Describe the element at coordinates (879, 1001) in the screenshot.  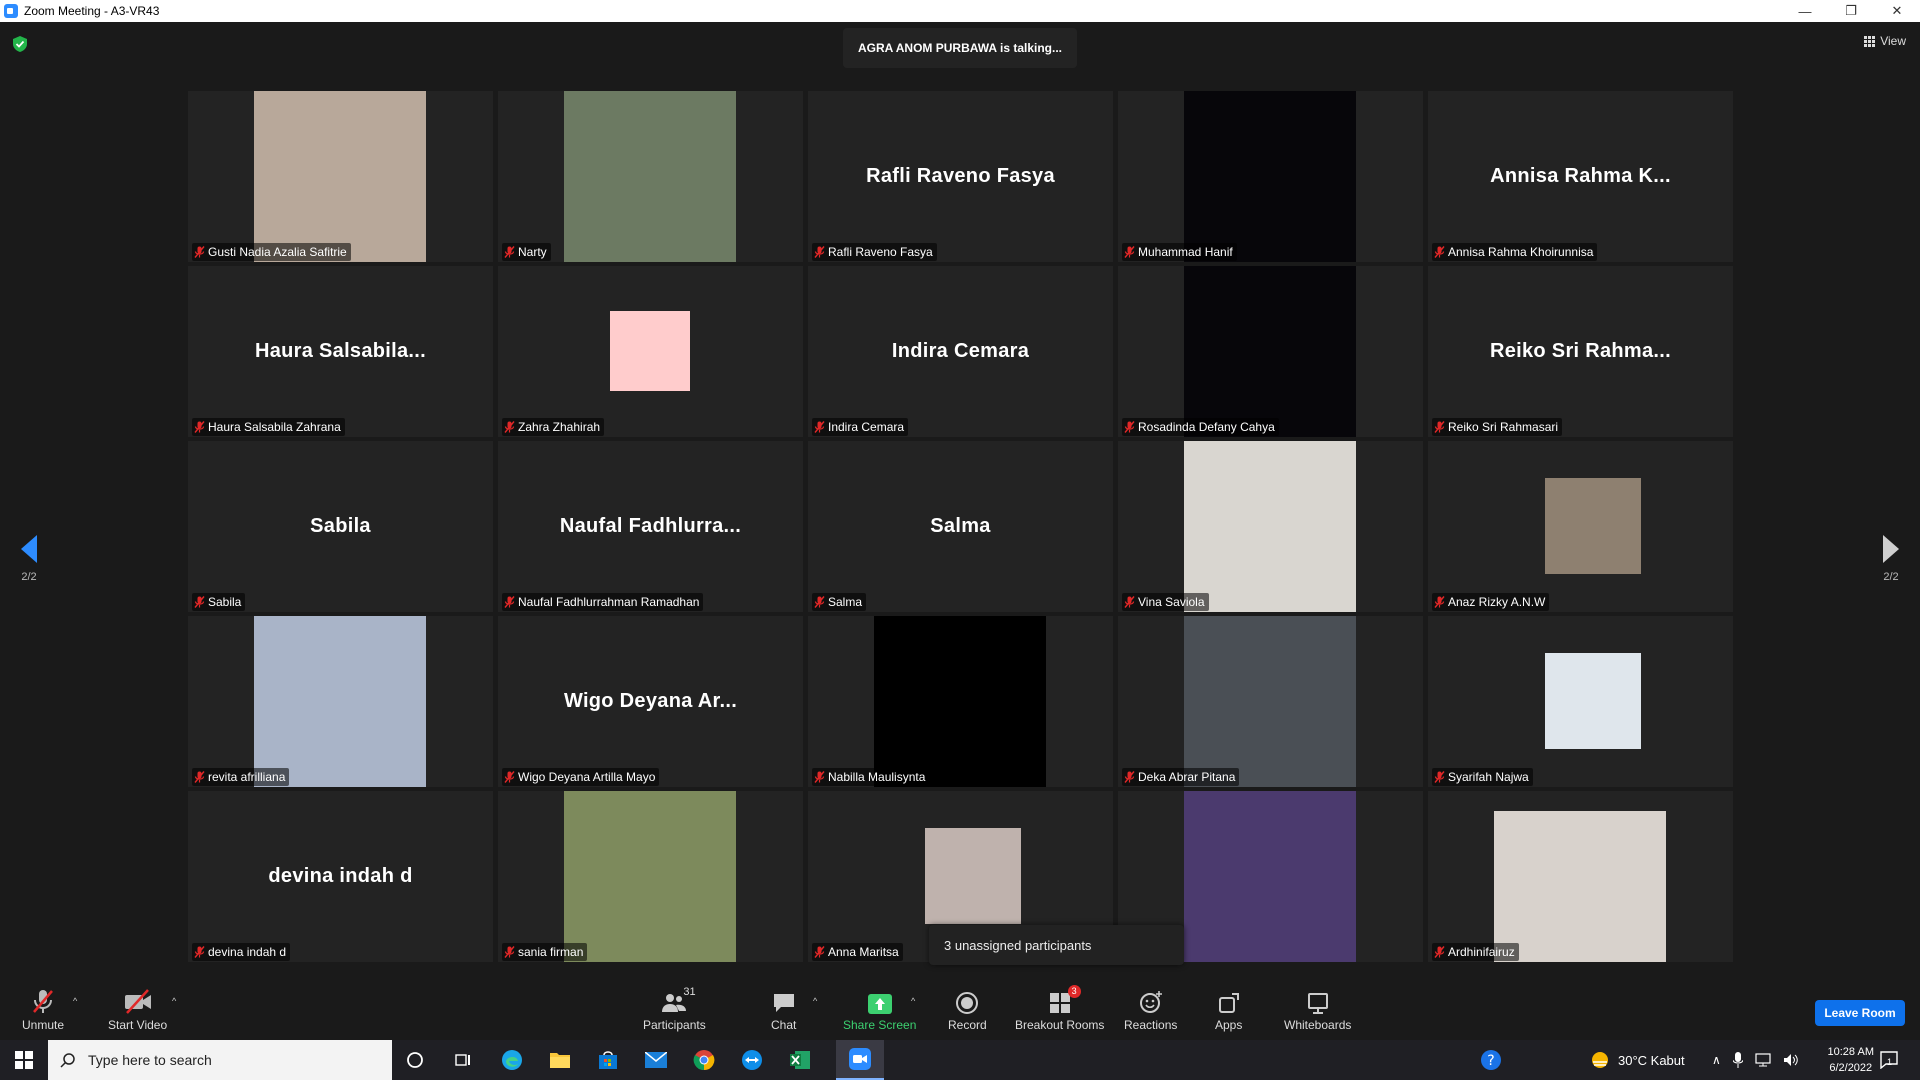
I see `share-screen-icon` at that location.